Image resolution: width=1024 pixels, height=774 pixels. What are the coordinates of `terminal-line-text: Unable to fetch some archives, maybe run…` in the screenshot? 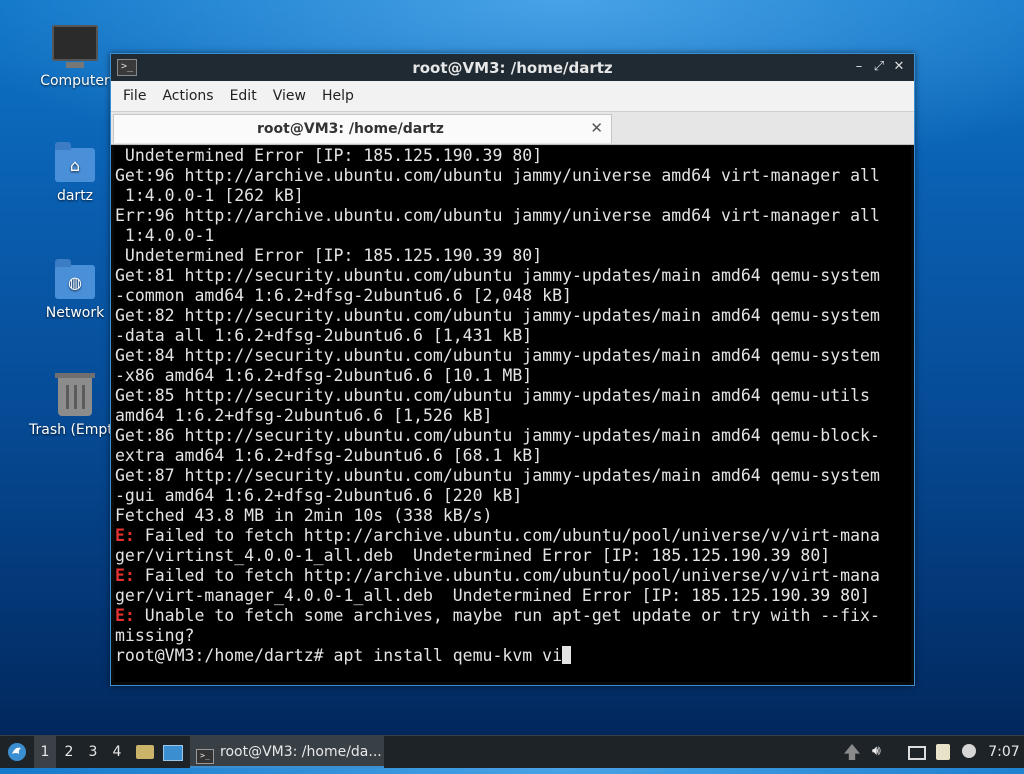 It's located at (507, 615).